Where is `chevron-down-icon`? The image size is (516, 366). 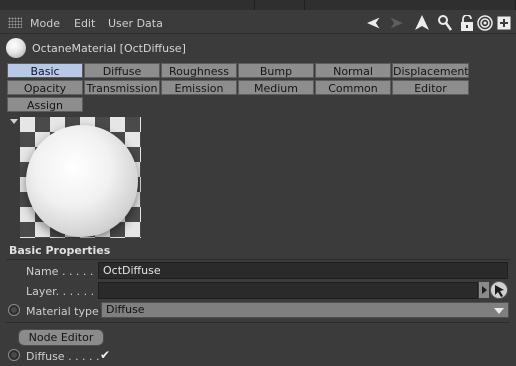
chevron-down-icon is located at coordinates (499, 311).